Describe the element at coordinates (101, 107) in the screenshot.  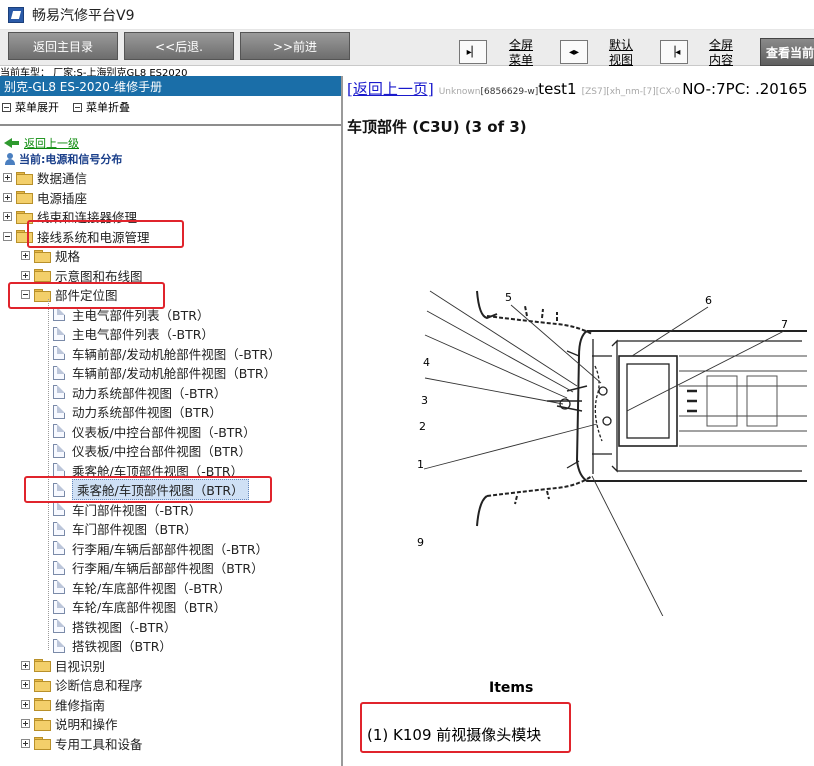
I see `menu-collapse-button: 菜单折叠` at that location.